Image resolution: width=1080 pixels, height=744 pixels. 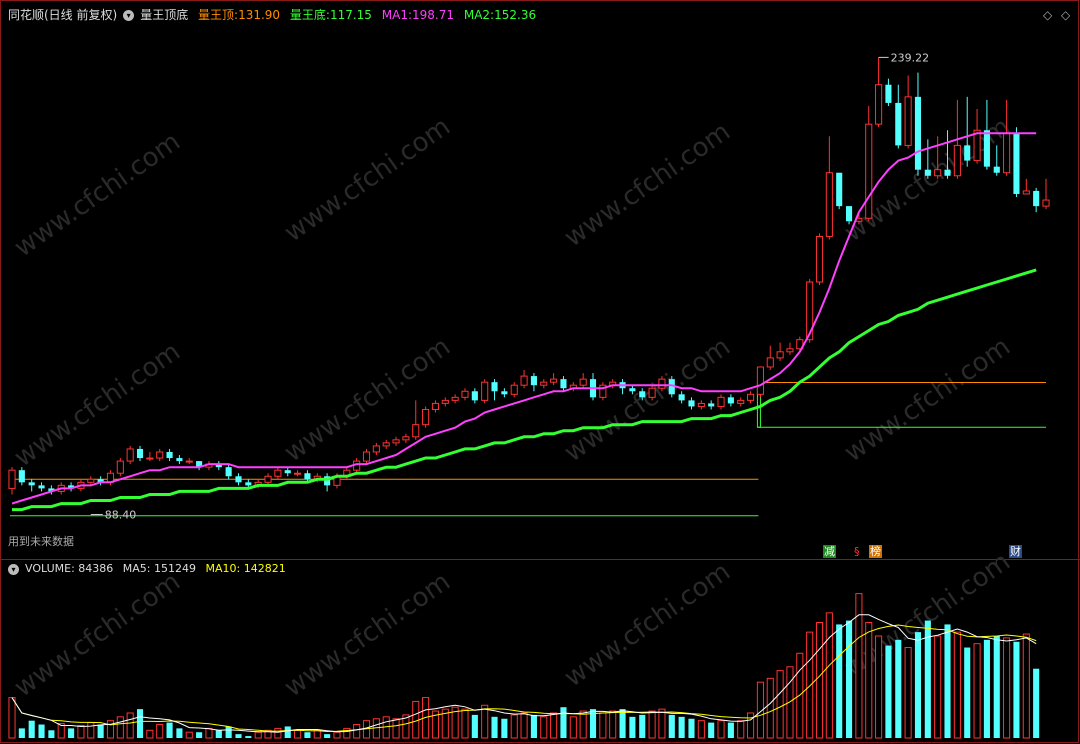 What do you see at coordinates (397, 15) in the screenshot?
I see `ma1-label: MA1:` at bounding box center [397, 15].